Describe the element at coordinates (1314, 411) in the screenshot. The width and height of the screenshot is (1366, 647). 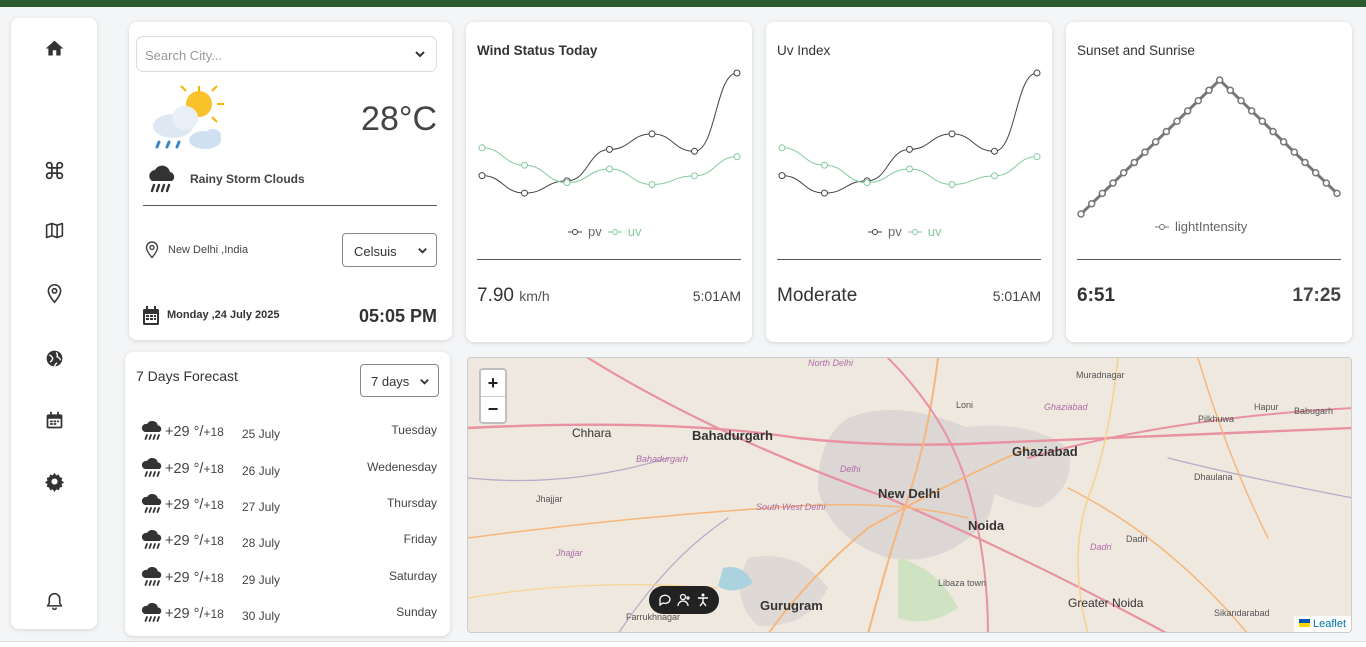
I see `map-place-label: Babugarh` at that location.